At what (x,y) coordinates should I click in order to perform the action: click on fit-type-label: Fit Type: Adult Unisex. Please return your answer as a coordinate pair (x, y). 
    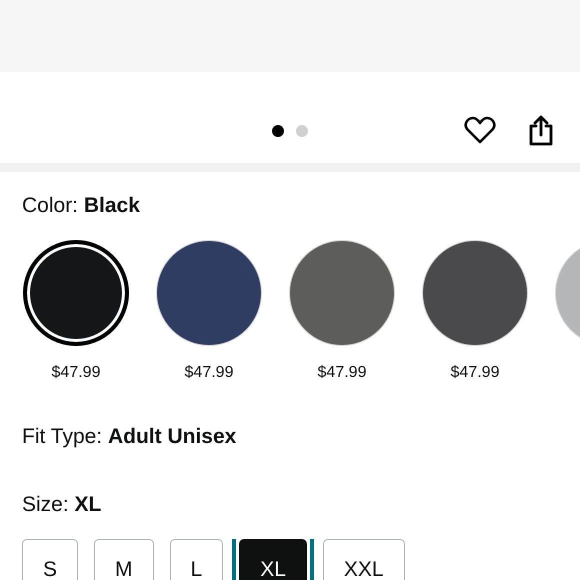
    Looking at the image, I should click on (129, 437).